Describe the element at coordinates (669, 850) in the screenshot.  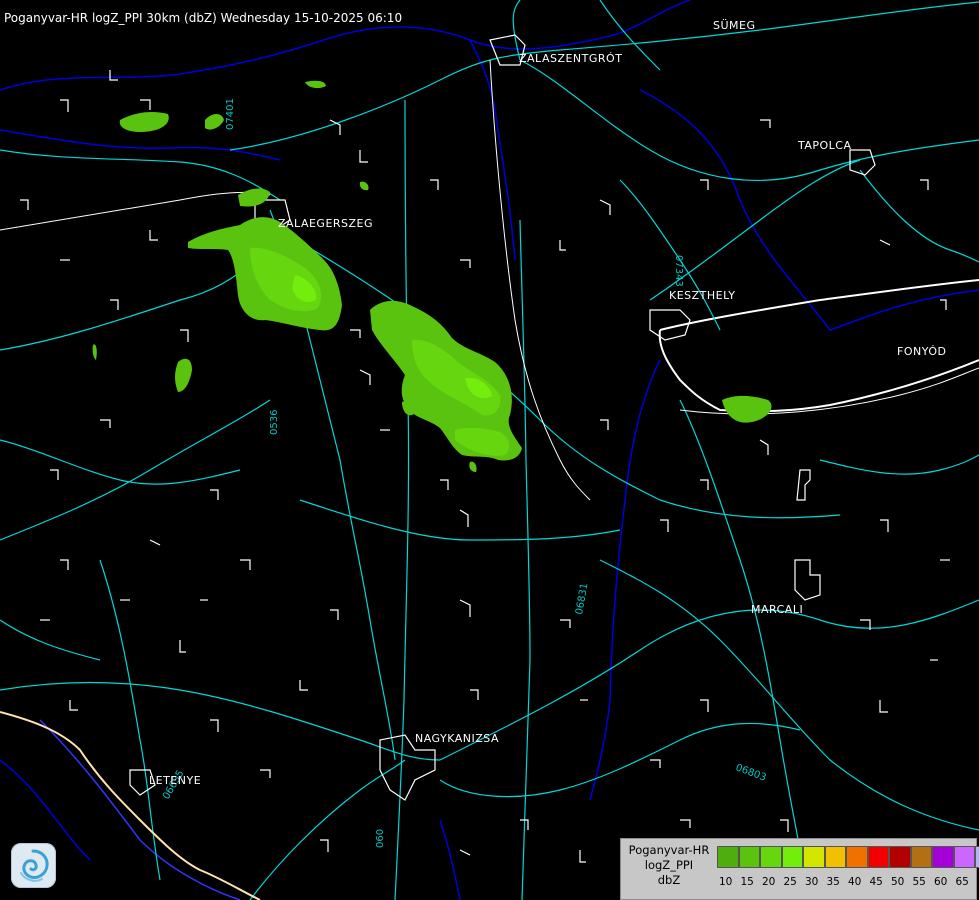
I see `legend-radar-name: Poganyvar-HR` at that location.